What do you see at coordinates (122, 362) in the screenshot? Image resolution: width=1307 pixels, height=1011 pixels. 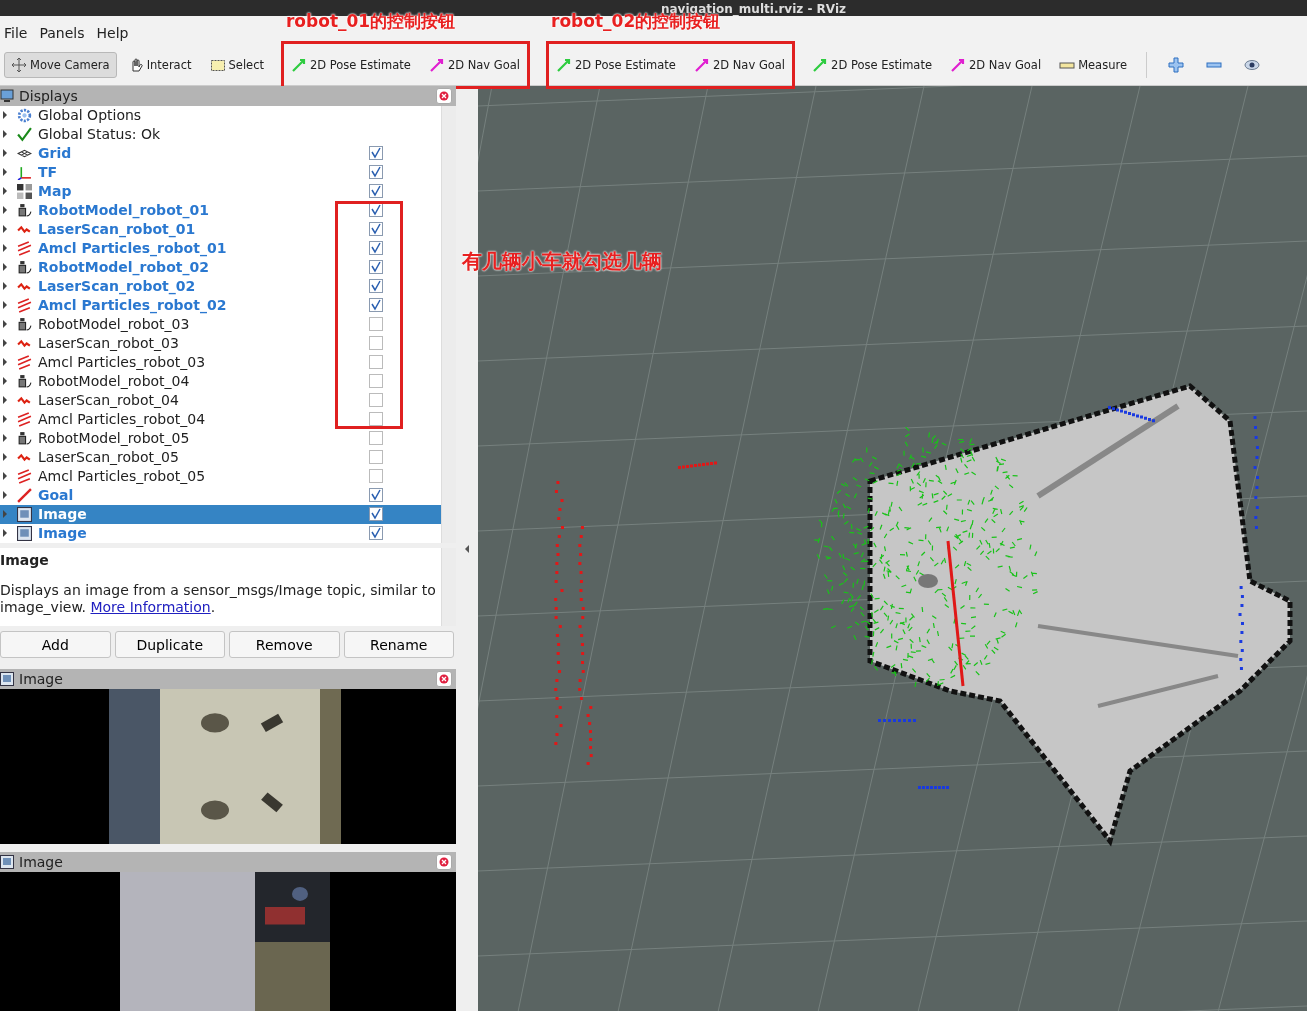 I see `tree-item-label: Amcl Particles_robot_03` at bounding box center [122, 362].